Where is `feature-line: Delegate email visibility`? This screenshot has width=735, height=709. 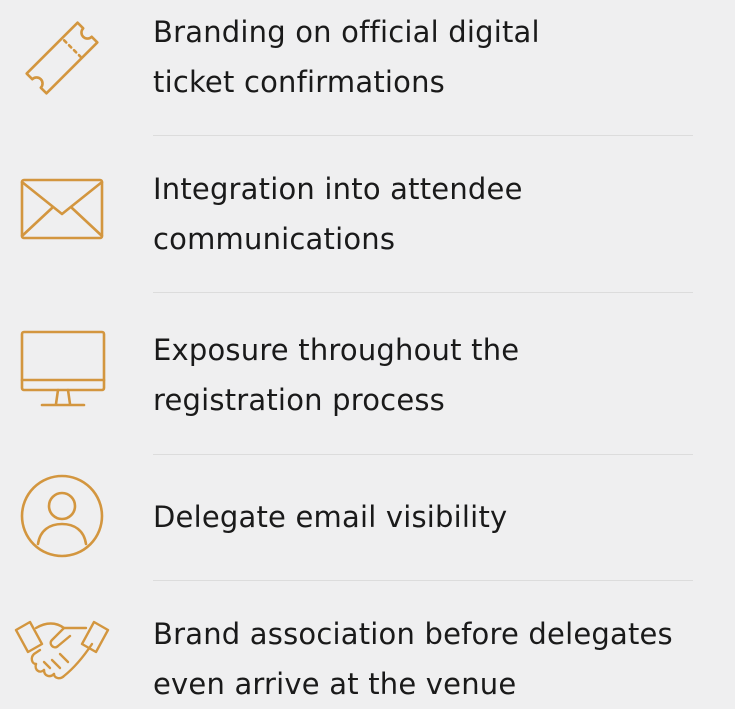 feature-line: Delegate email visibility is located at coordinates (330, 517).